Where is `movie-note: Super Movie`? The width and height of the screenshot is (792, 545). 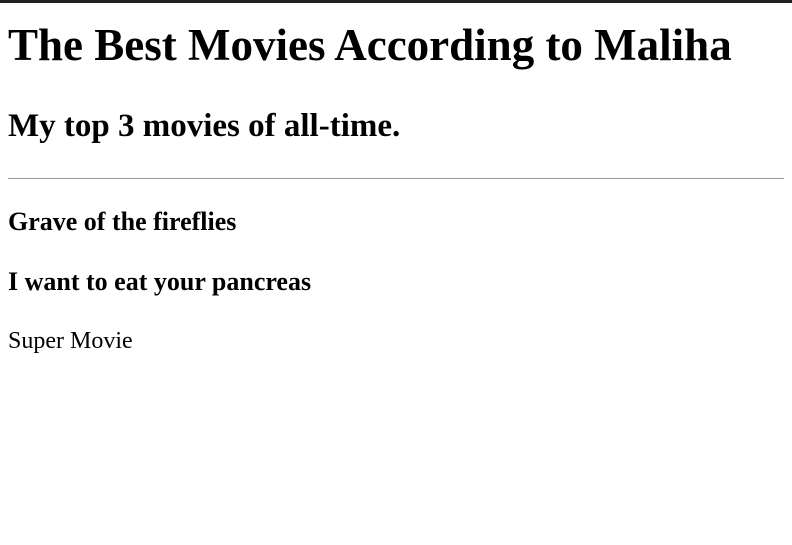
movie-note: Super Movie is located at coordinates (70, 341).